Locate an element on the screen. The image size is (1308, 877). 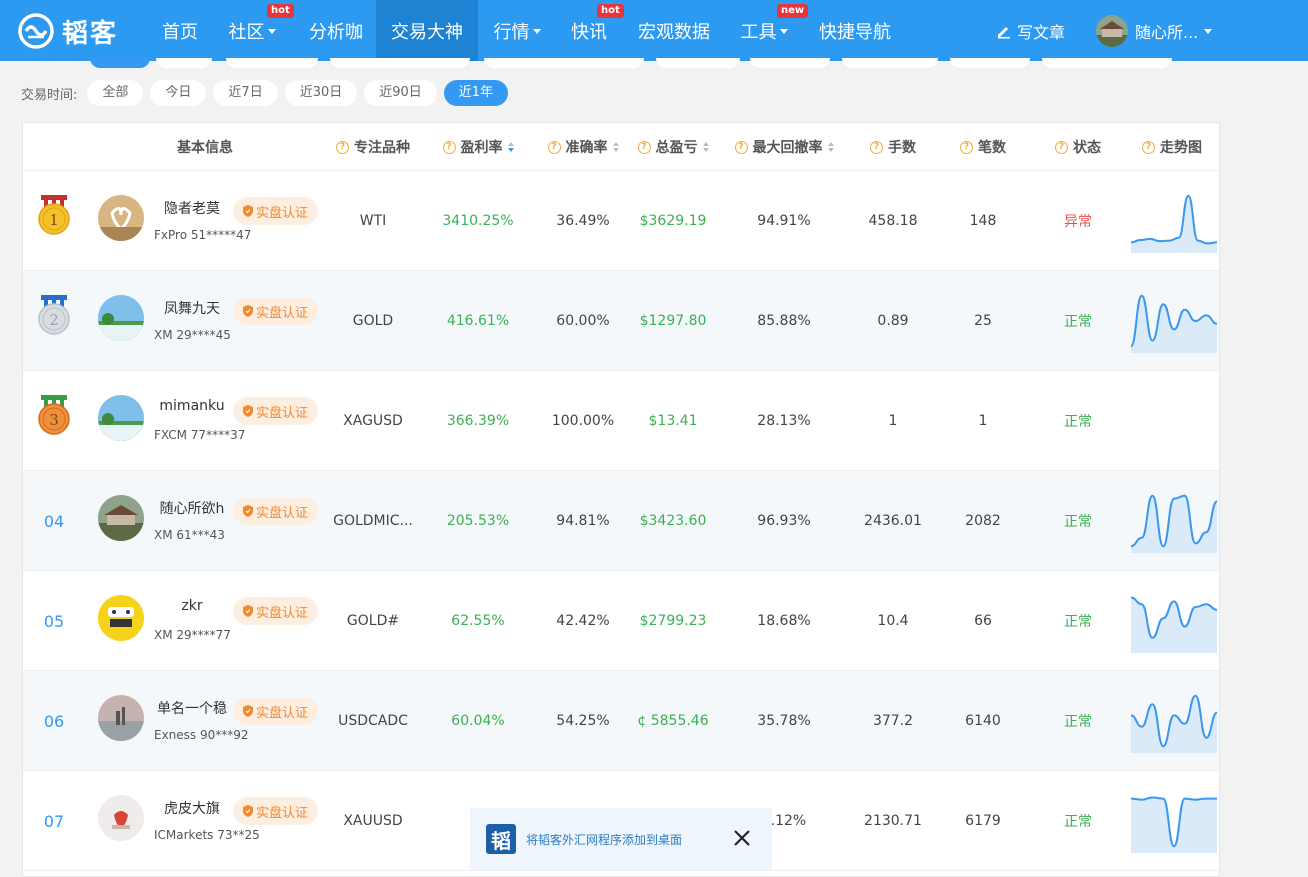
col-symbol: ? 专注品种 is located at coordinates (373, 147).